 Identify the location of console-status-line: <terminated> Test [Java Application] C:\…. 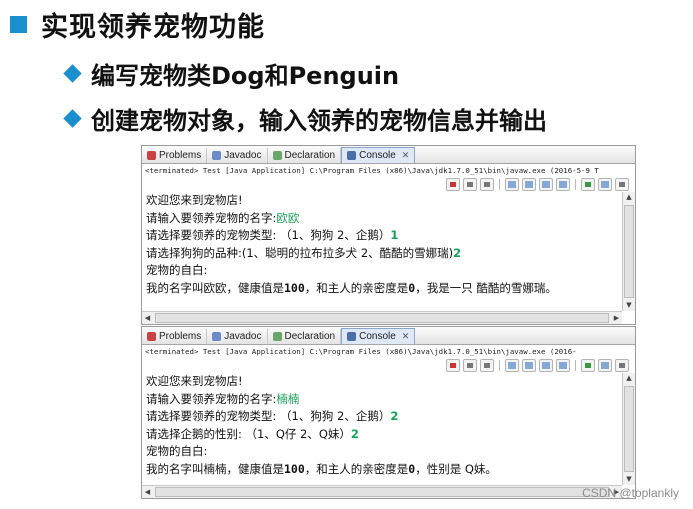
(388, 170).